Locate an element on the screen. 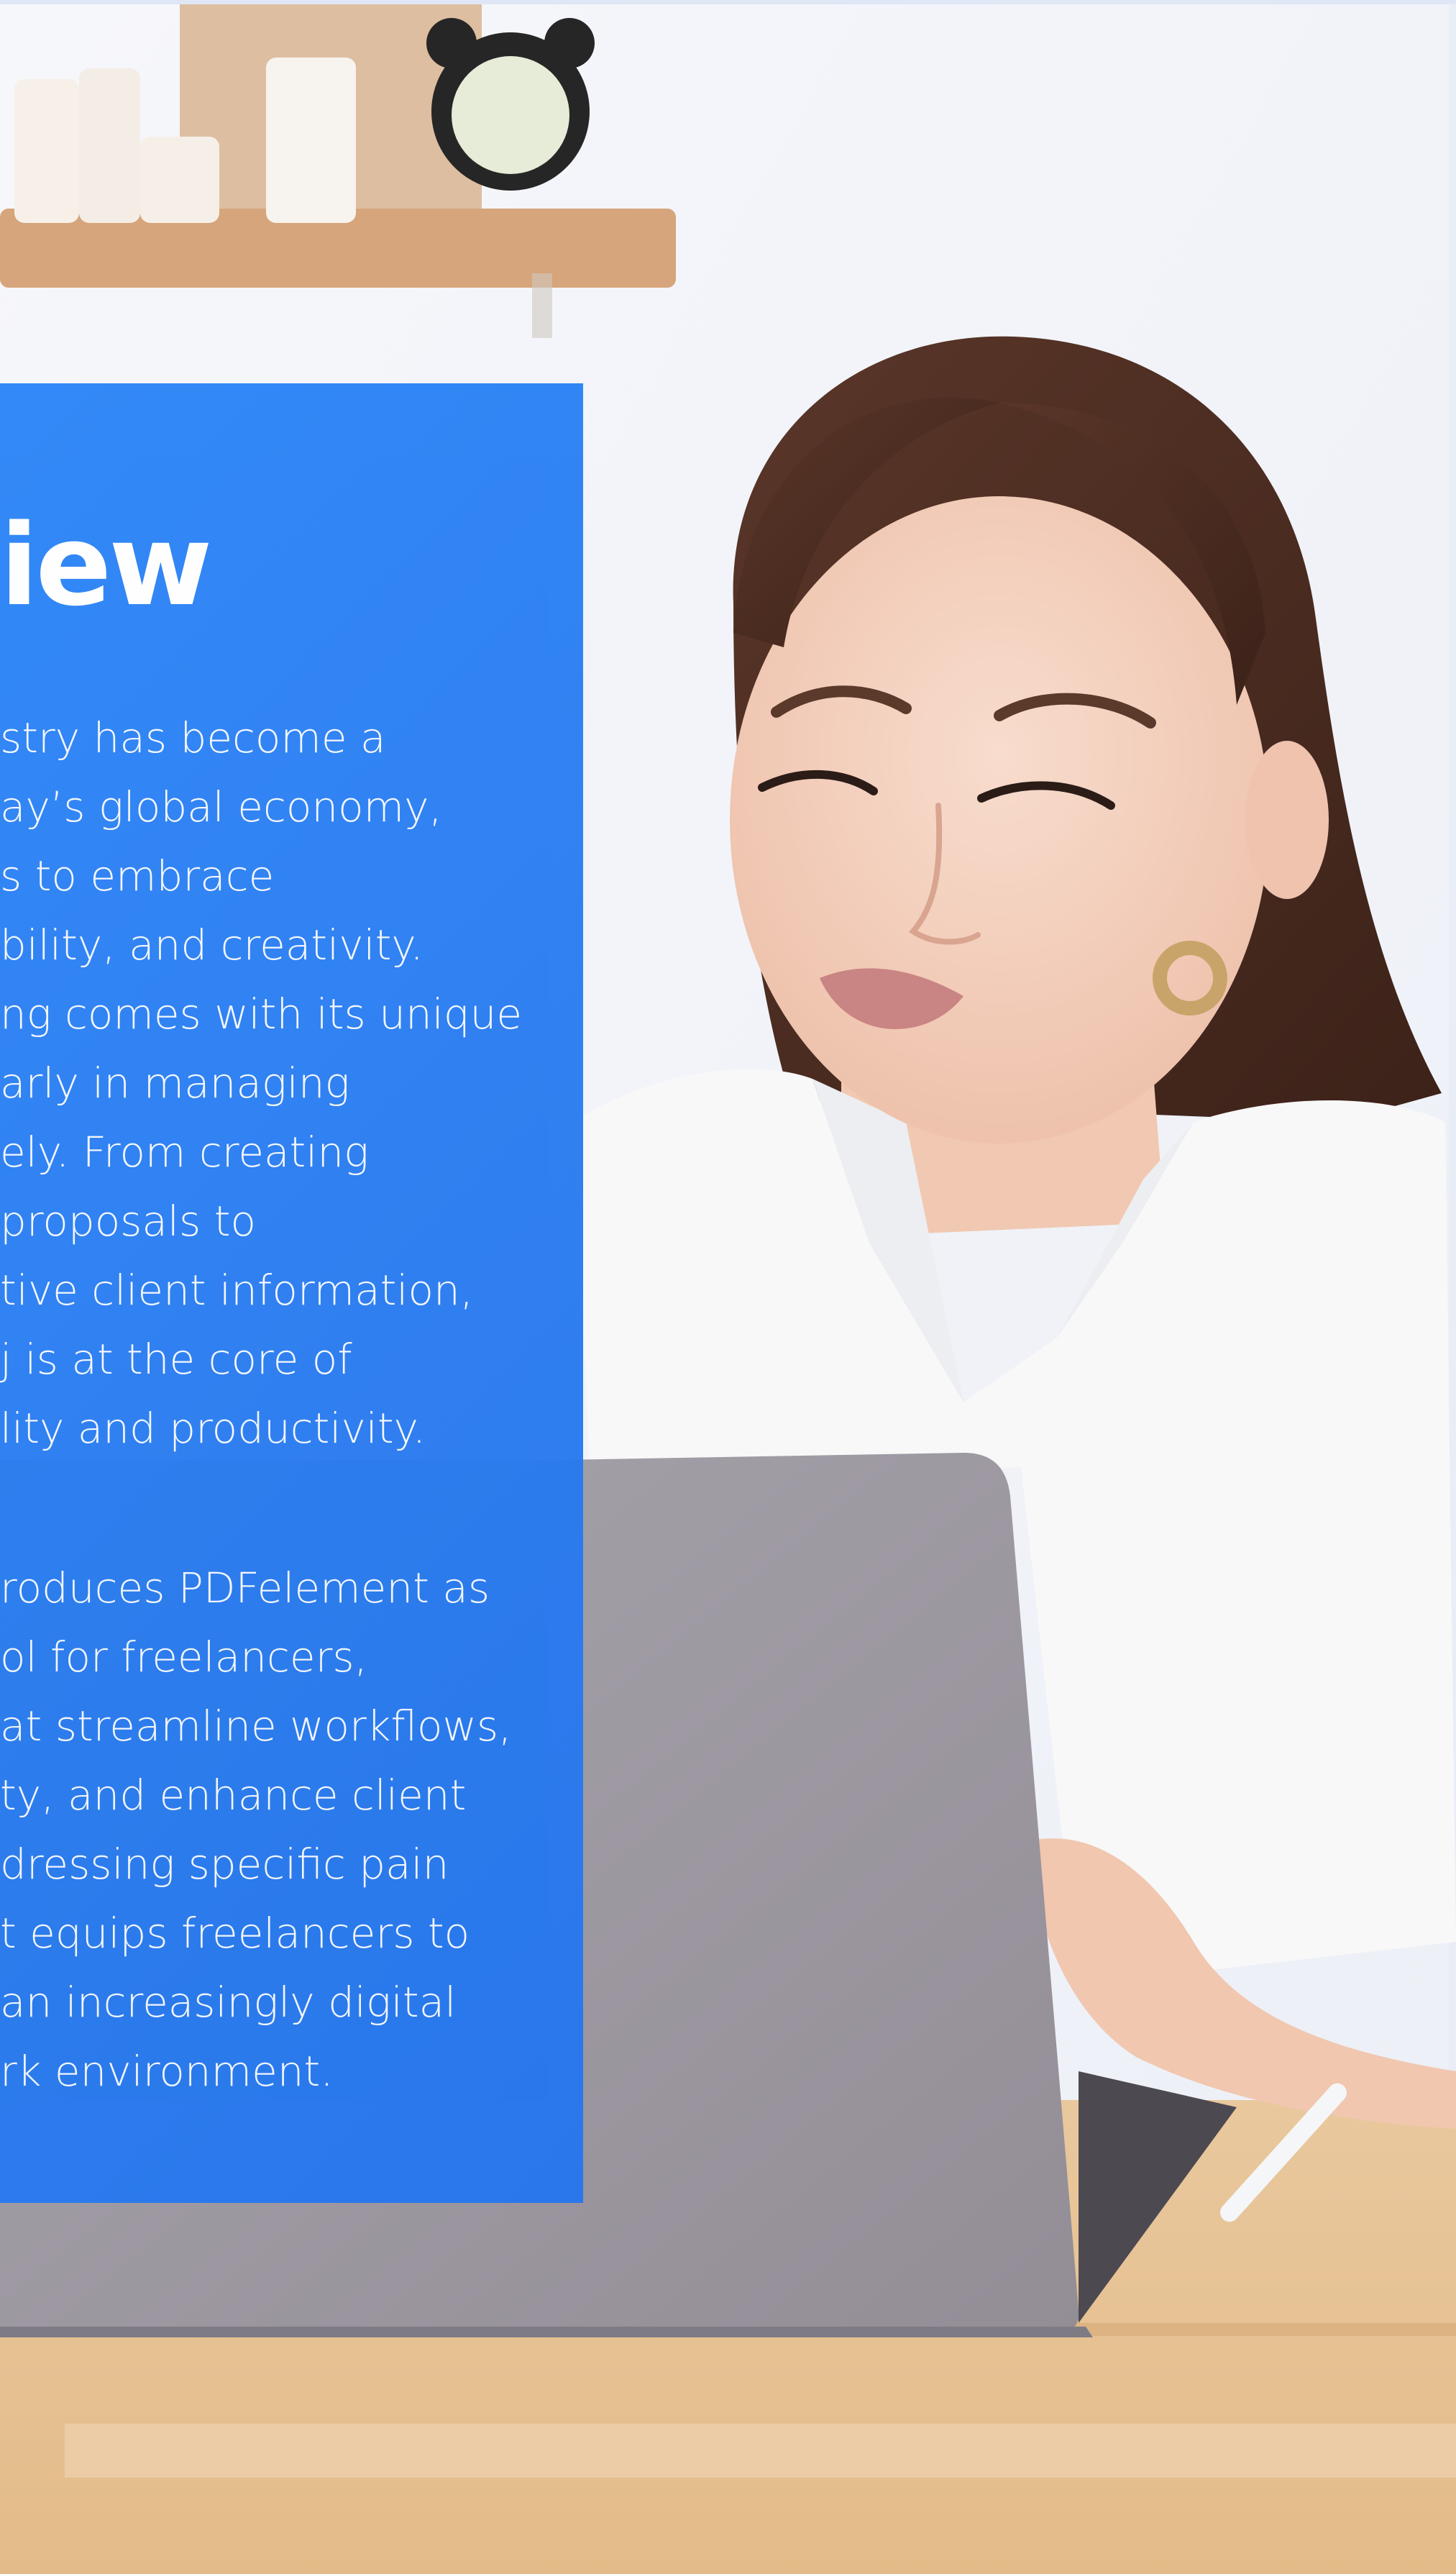  text-line: rk environment. is located at coordinates (167, 2071).